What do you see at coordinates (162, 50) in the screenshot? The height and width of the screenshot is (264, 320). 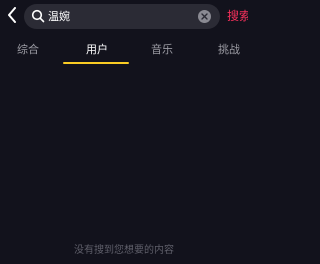 I see `tab-music: 音乐` at bounding box center [162, 50].